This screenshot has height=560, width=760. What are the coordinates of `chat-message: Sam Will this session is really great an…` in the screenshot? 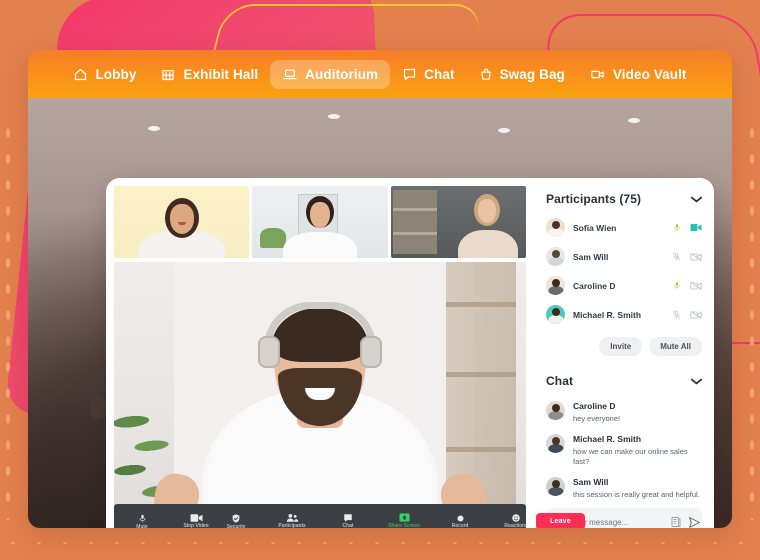 It's located at (624, 488).